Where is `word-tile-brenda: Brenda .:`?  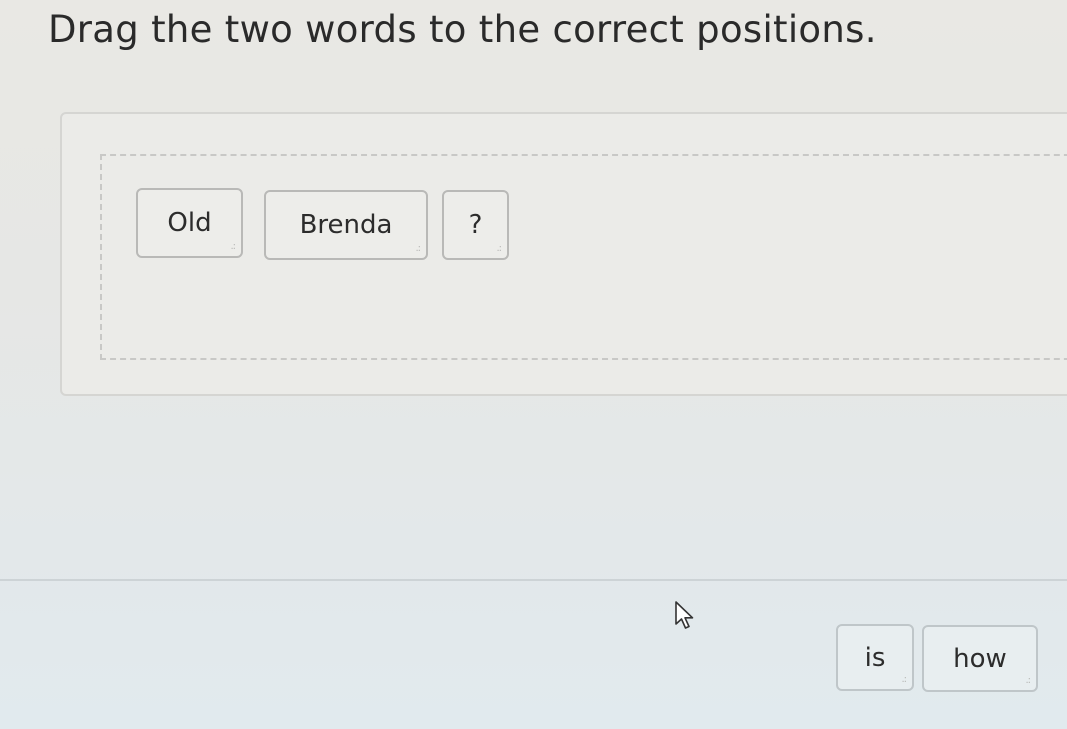 word-tile-brenda: Brenda .: is located at coordinates (346, 225).